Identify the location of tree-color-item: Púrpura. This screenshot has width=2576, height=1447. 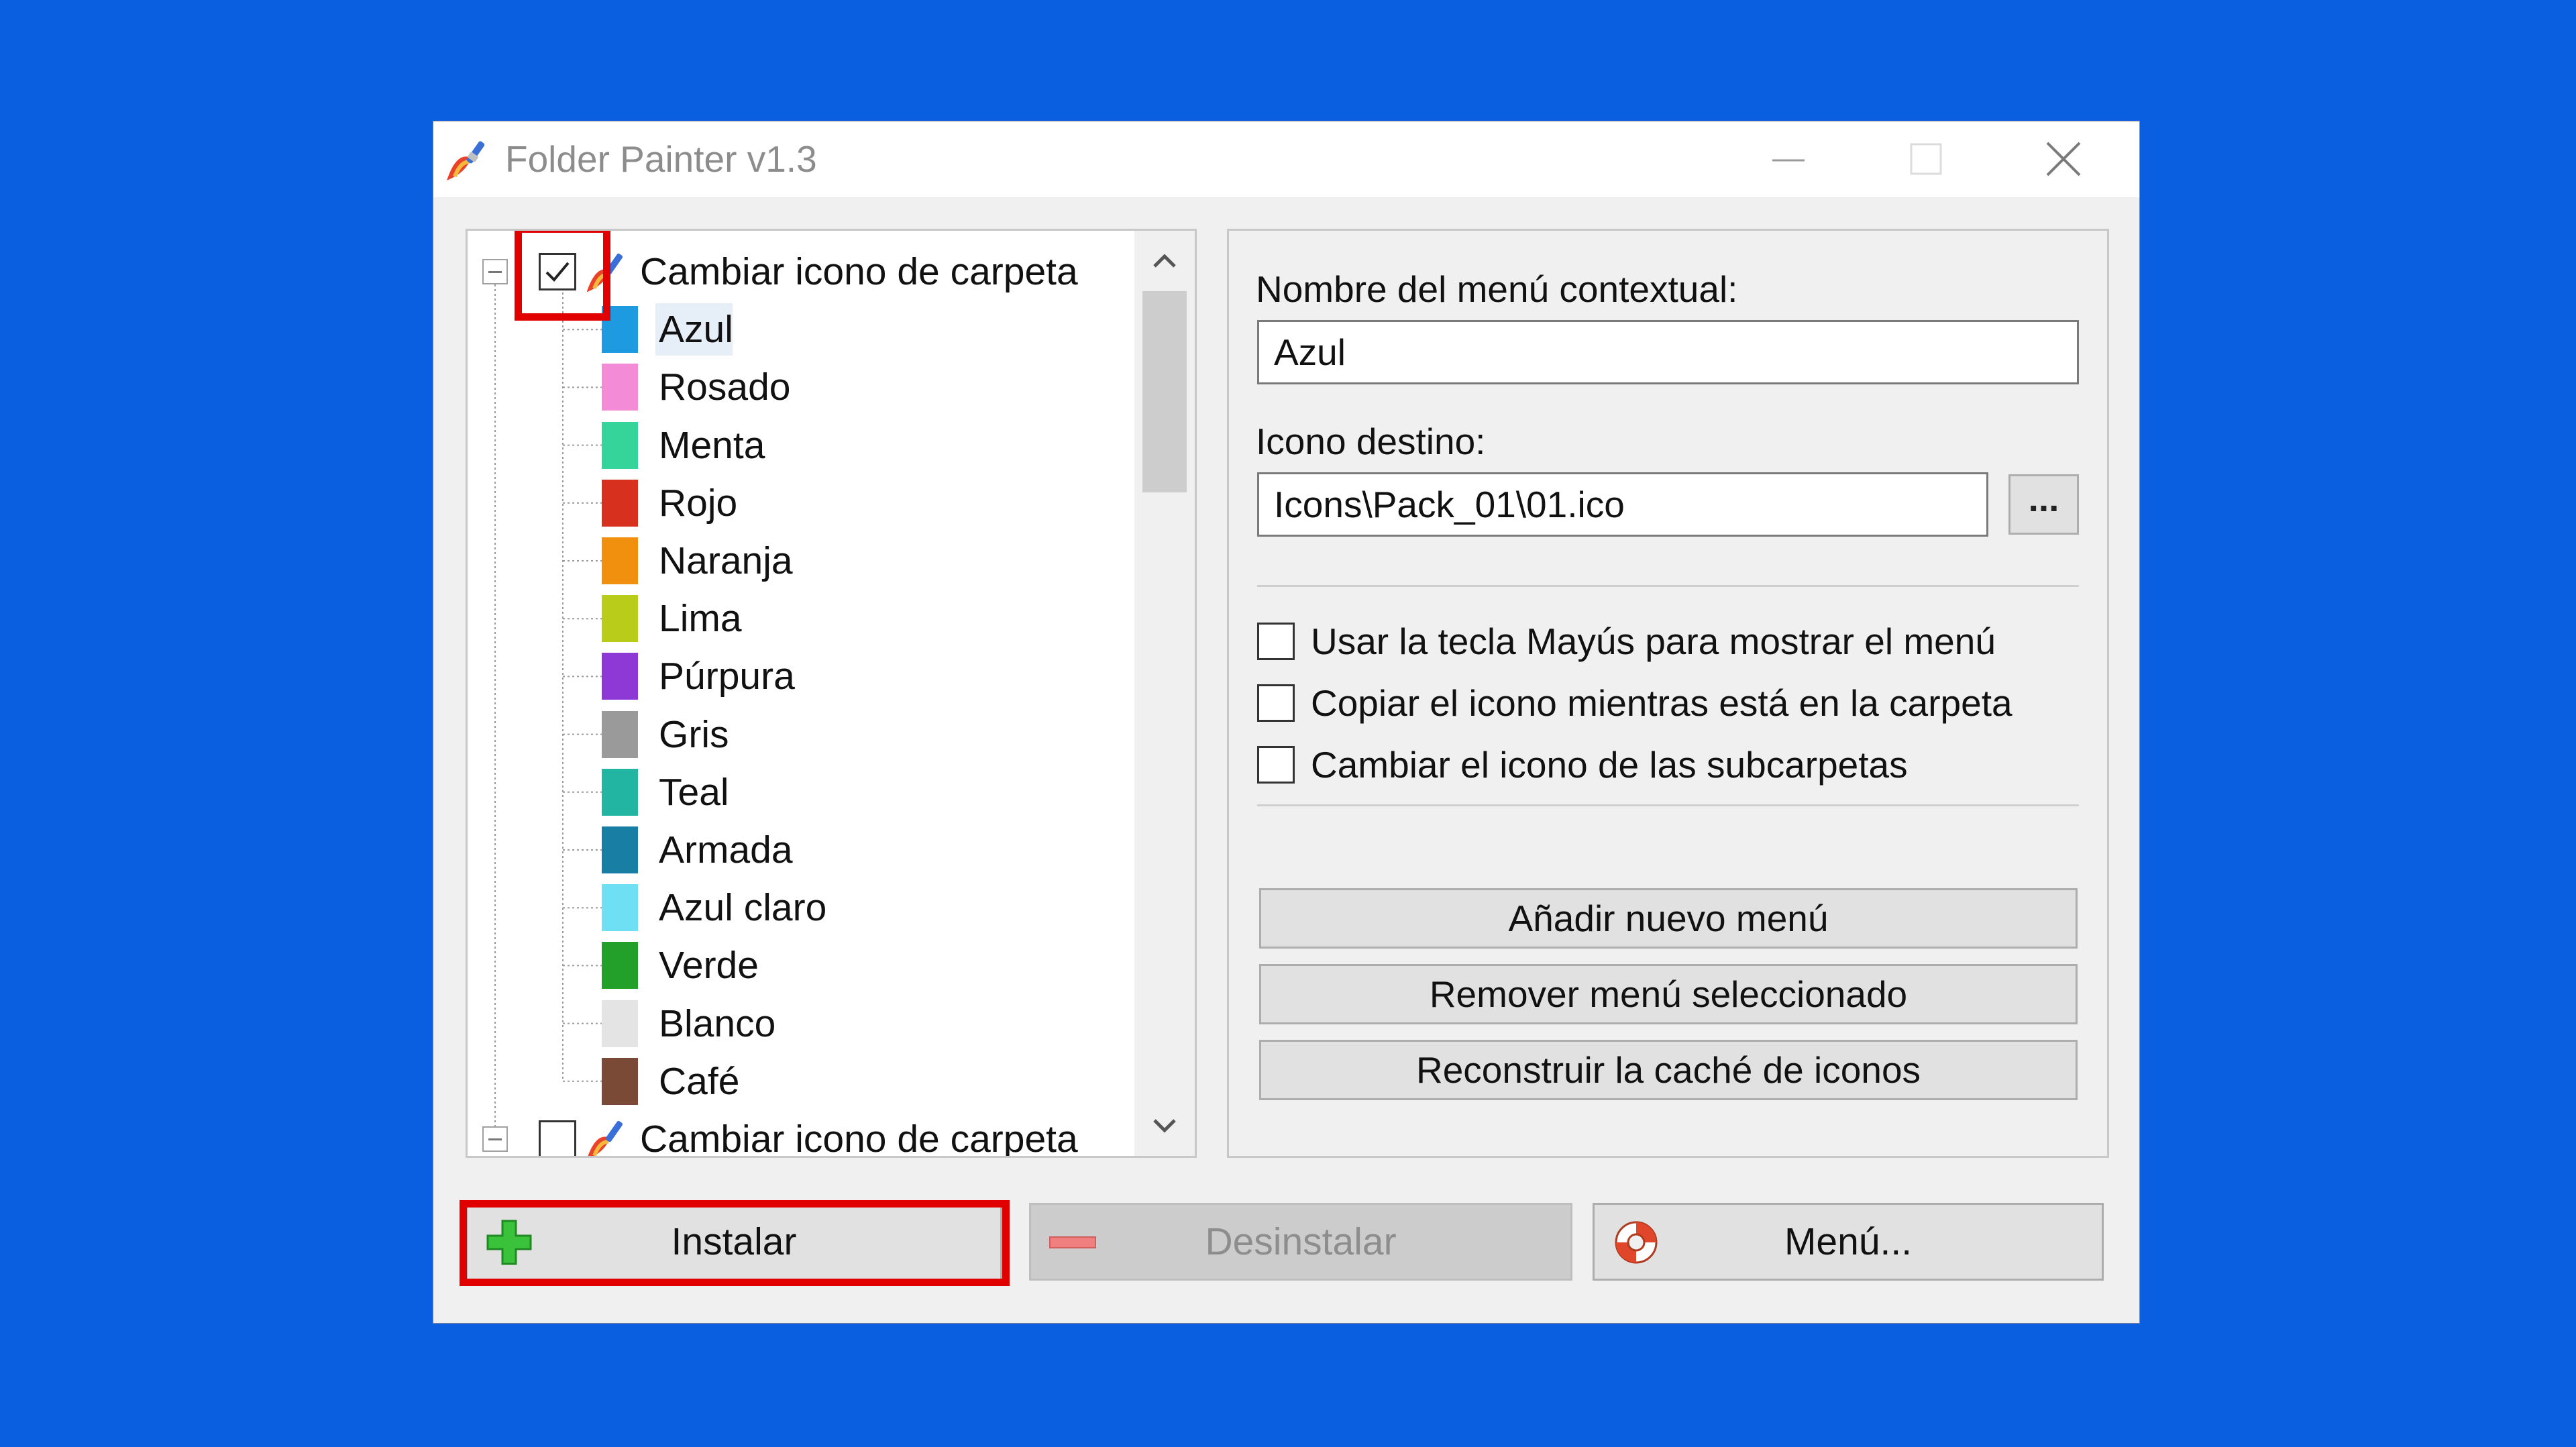
(727, 676).